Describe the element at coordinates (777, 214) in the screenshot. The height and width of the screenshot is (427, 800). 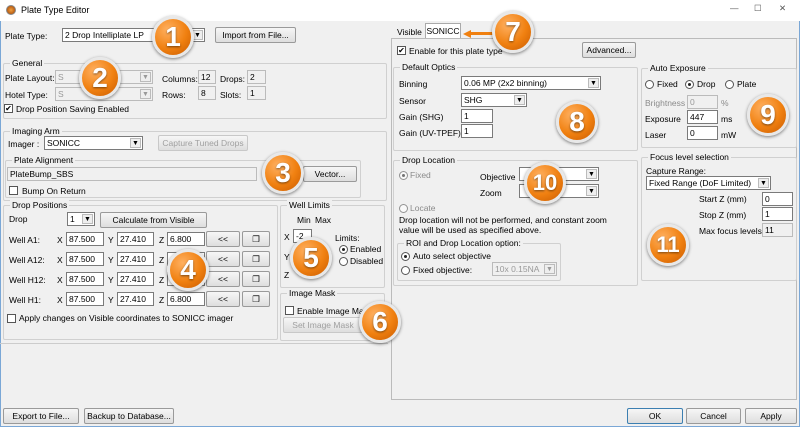
I see `stop-z-input: 1` at that location.